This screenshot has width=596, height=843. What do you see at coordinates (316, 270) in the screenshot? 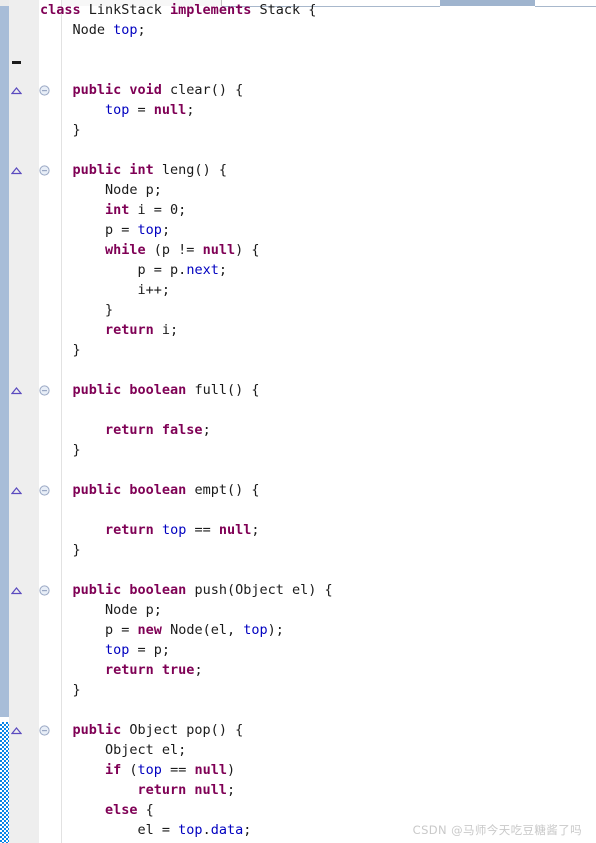
I see `code-line: p = p.next;` at bounding box center [316, 270].